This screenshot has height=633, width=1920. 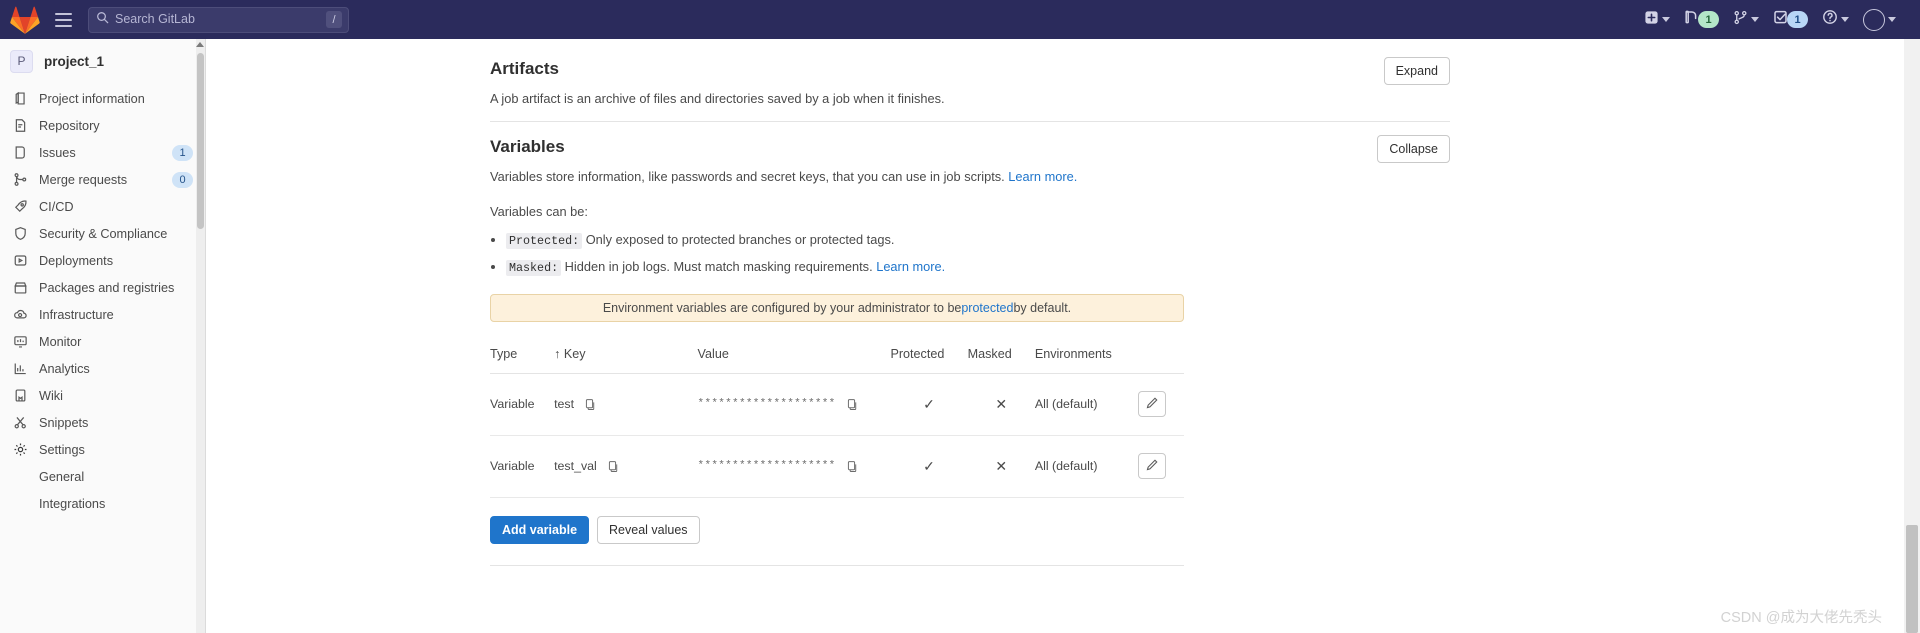 I want to click on project-avatar: P, so click(x=21, y=61).